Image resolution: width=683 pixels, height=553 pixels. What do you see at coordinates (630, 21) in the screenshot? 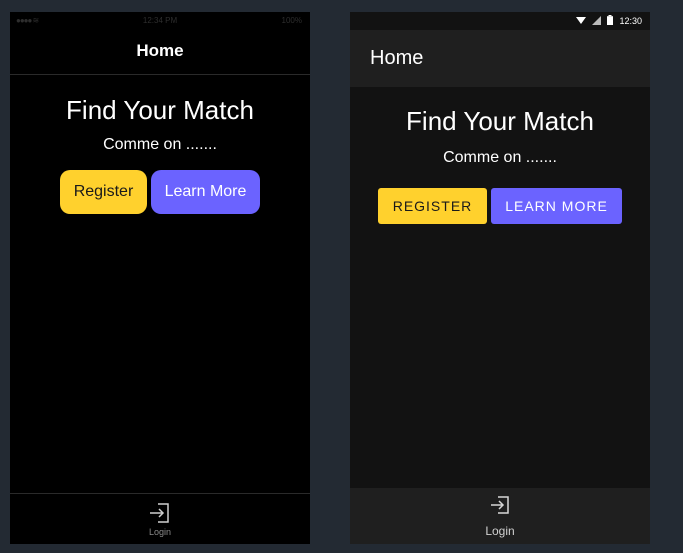
I see `status-time: 12:30` at bounding box center [630, 21].